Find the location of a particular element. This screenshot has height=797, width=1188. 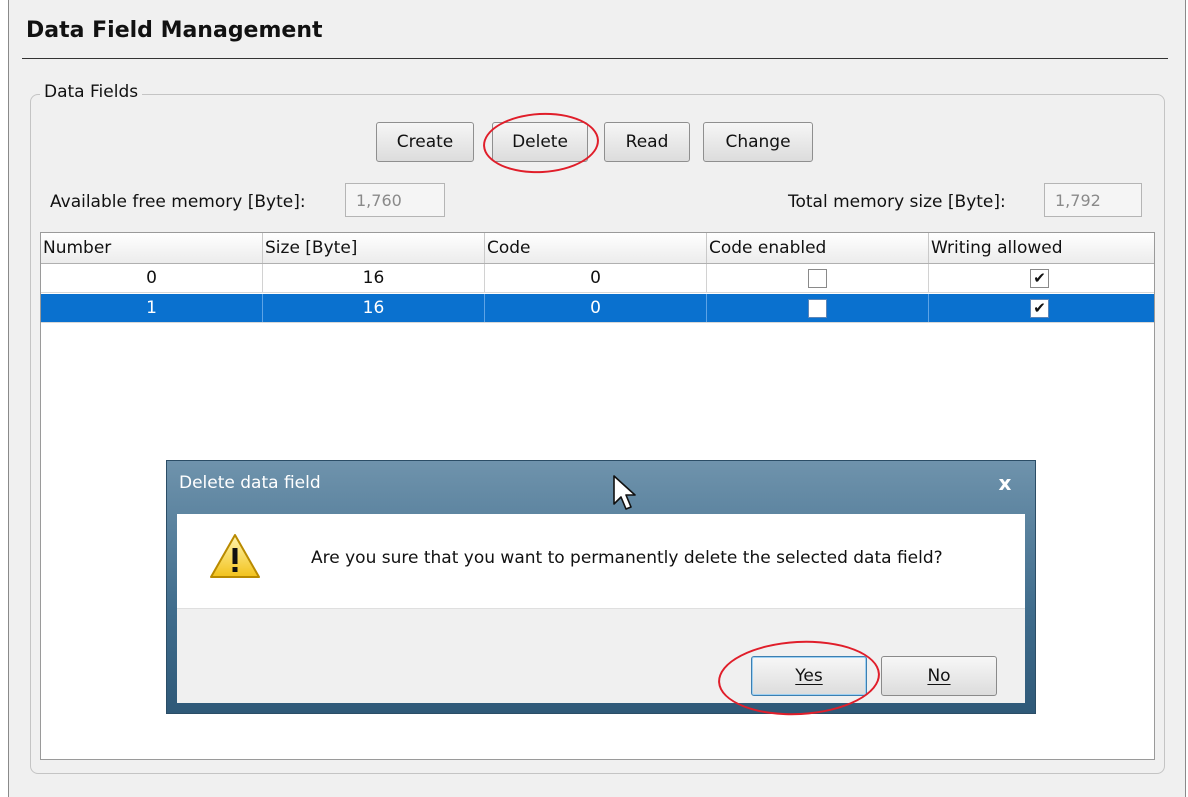

warning-icon is located at coordinates (235, 556).